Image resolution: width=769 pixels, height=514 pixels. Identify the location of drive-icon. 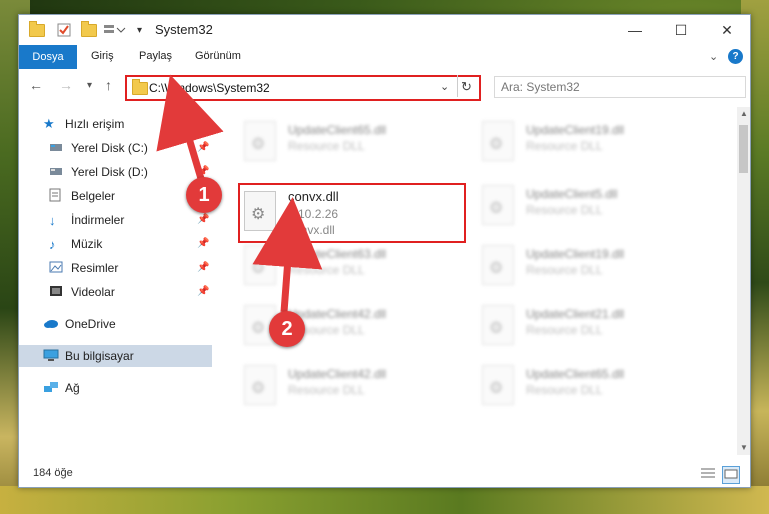
(60, 148).